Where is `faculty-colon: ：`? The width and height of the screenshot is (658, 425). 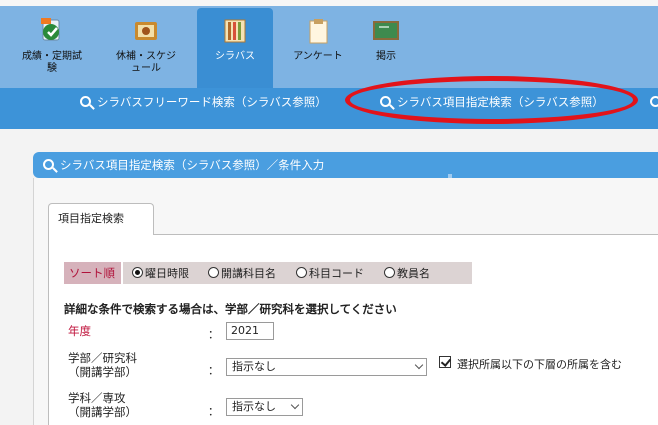
faculty-colon: ： is located at coordinates (213, 370).